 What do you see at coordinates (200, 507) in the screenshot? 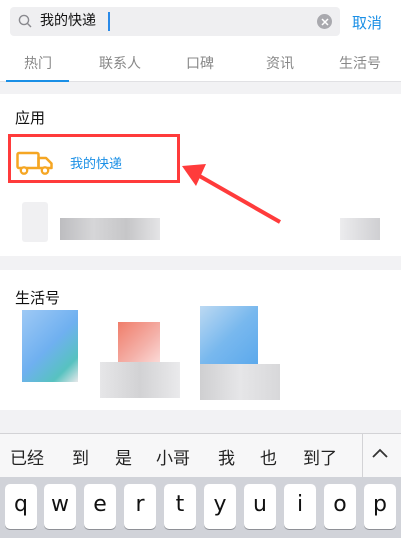
I see `keyboard: q w e r t y u i o p` at bounding box center [200, 507].